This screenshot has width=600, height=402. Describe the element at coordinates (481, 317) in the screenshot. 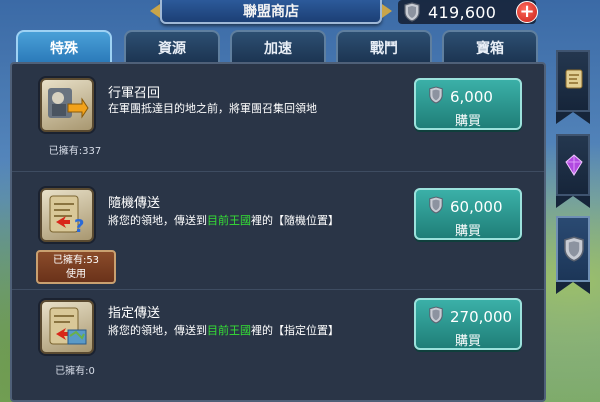

I see `price-value: 270,000` at that location.